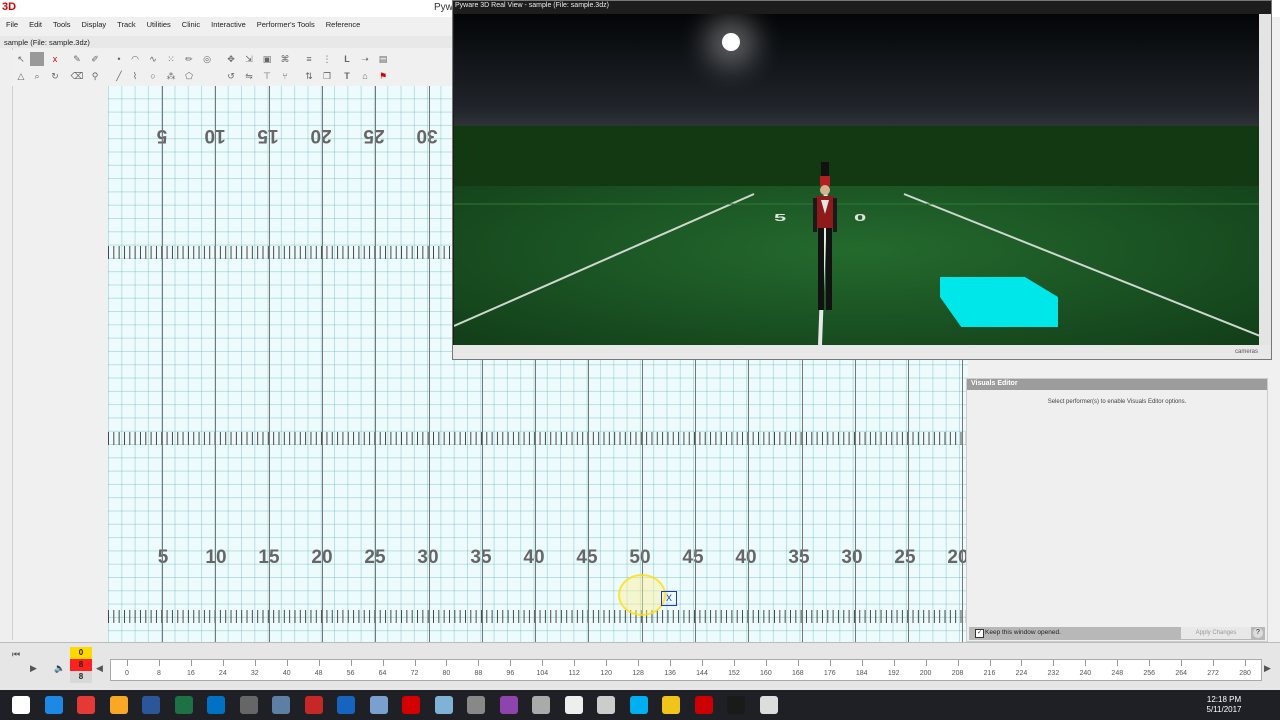  Describe the element at coordinates (94, 25) in the screenshot. I see `menu-display: Display` at that location.